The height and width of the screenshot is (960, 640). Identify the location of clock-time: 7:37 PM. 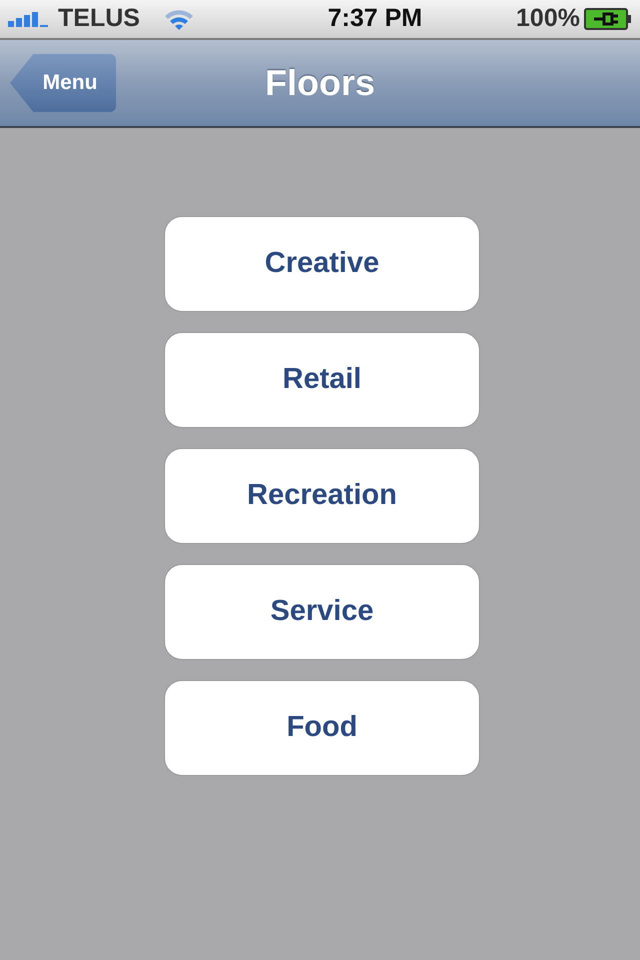
(375, 18).